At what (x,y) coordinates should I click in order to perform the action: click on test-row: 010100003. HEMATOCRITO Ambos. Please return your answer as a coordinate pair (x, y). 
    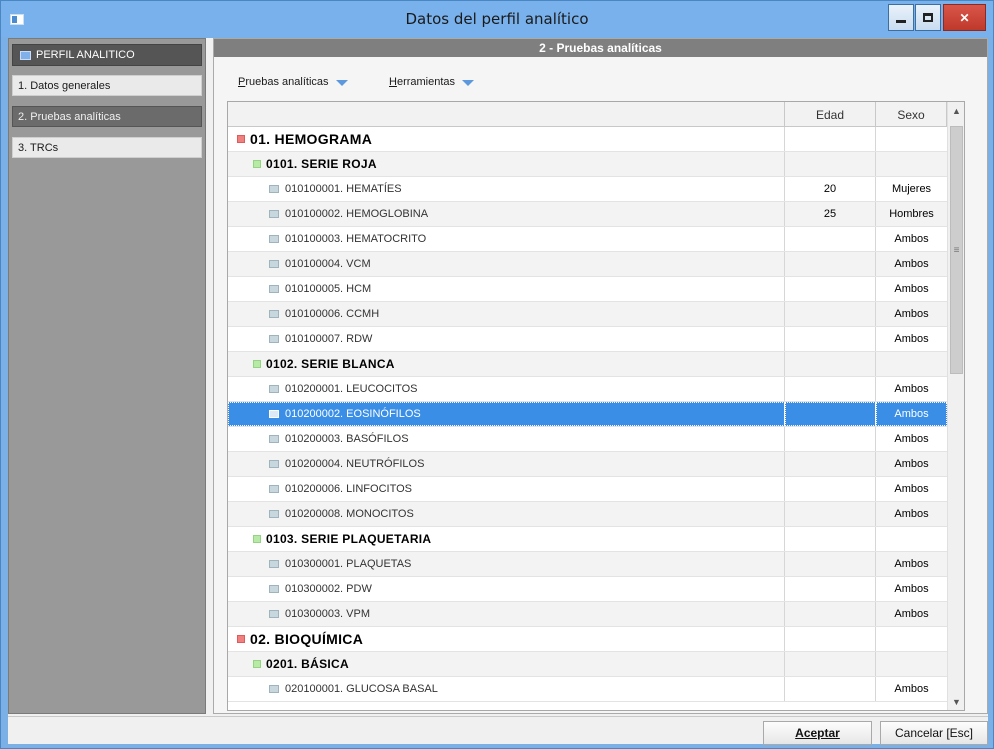
    Looking at the image, I should click on (587, 239).